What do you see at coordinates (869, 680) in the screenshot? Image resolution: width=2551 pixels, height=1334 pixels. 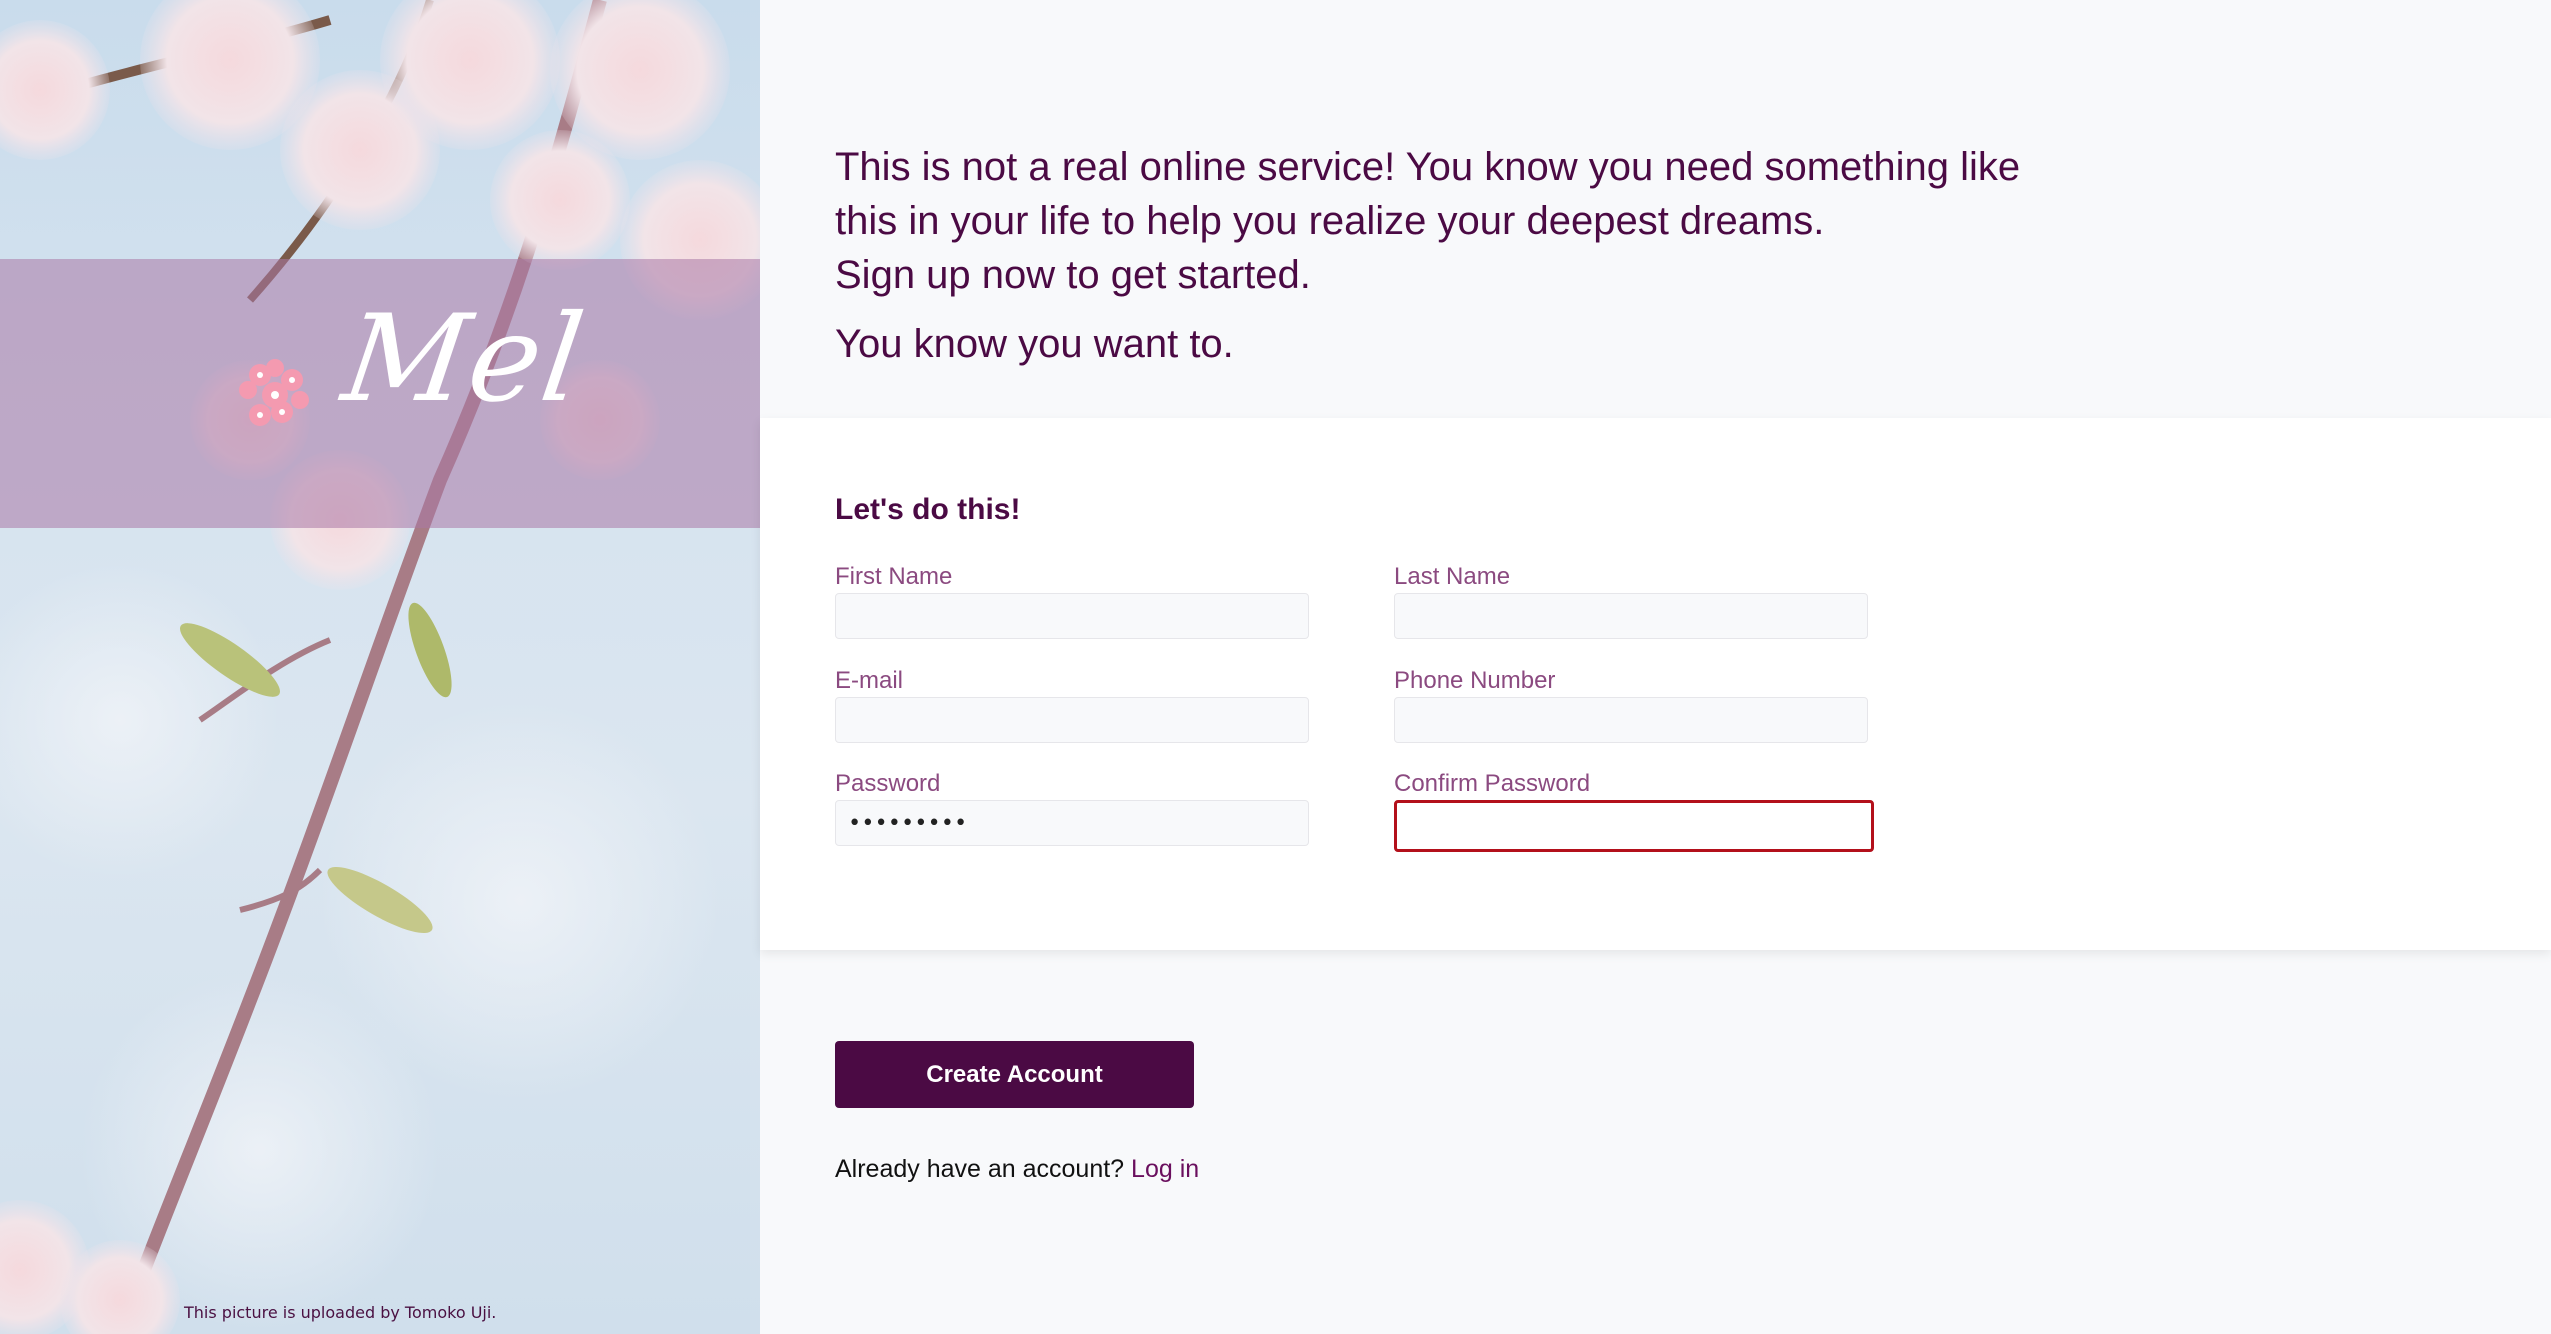 I see `email-label: E-mail` at bounding box center [869, 680].